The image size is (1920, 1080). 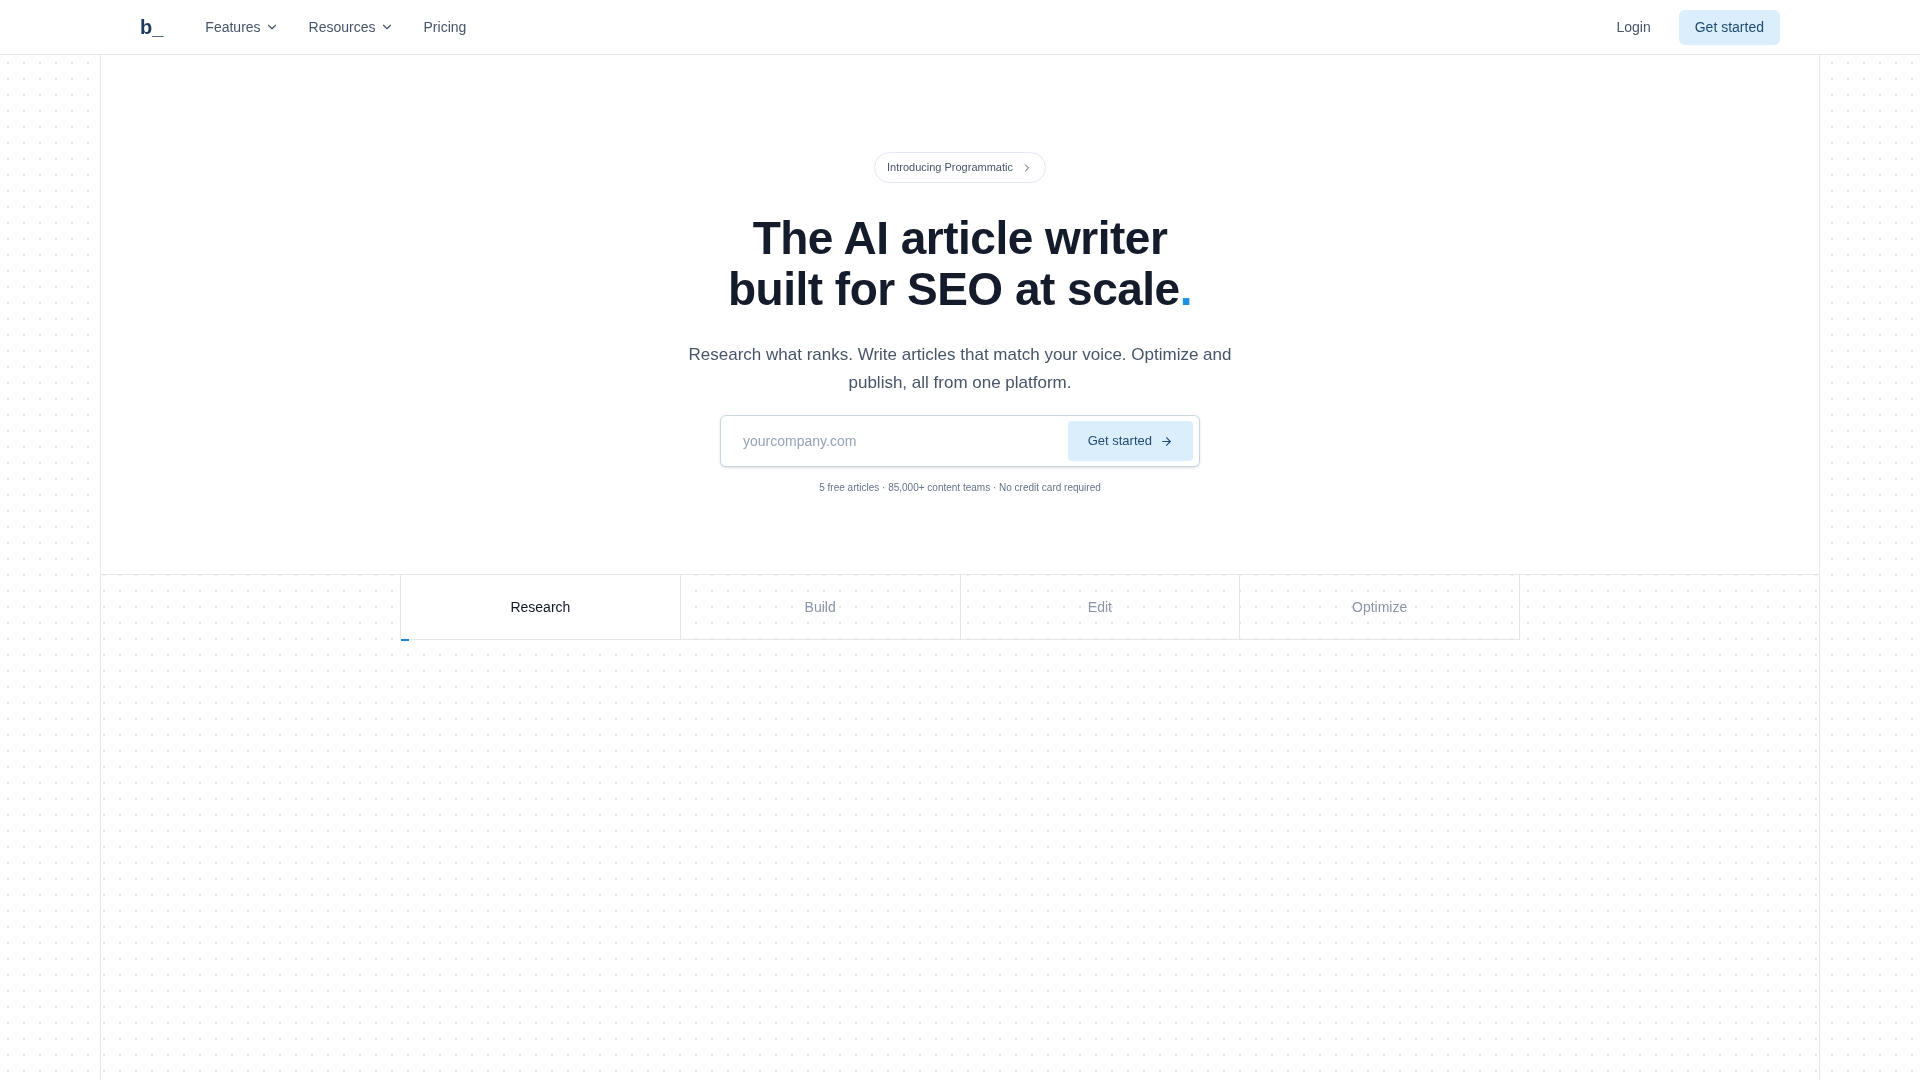 I want to click on get-started-button: Get started, so click(x=1729, y=27).